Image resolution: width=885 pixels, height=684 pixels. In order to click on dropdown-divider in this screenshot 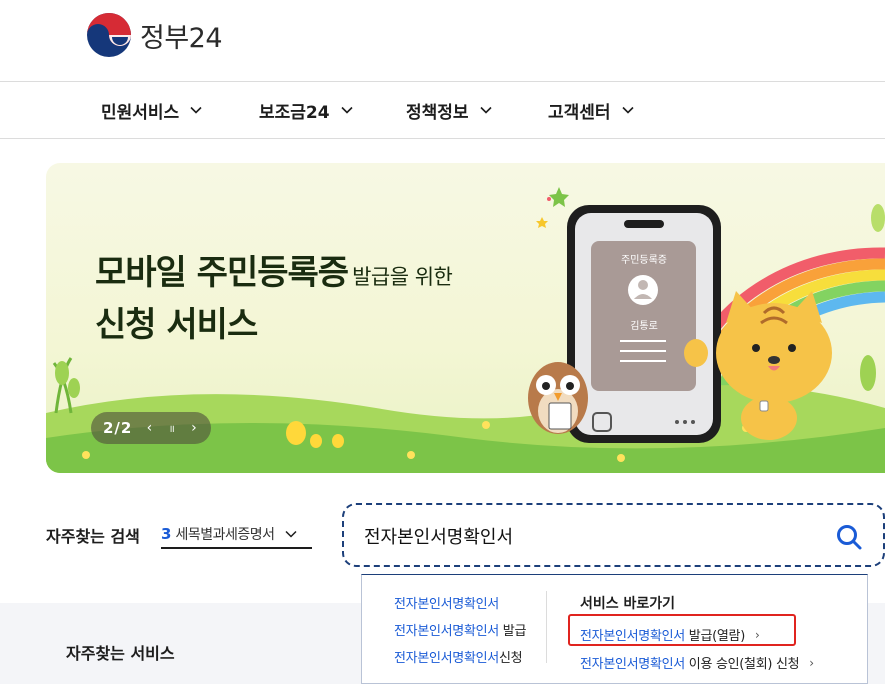, I will do `click(546, 627)`.